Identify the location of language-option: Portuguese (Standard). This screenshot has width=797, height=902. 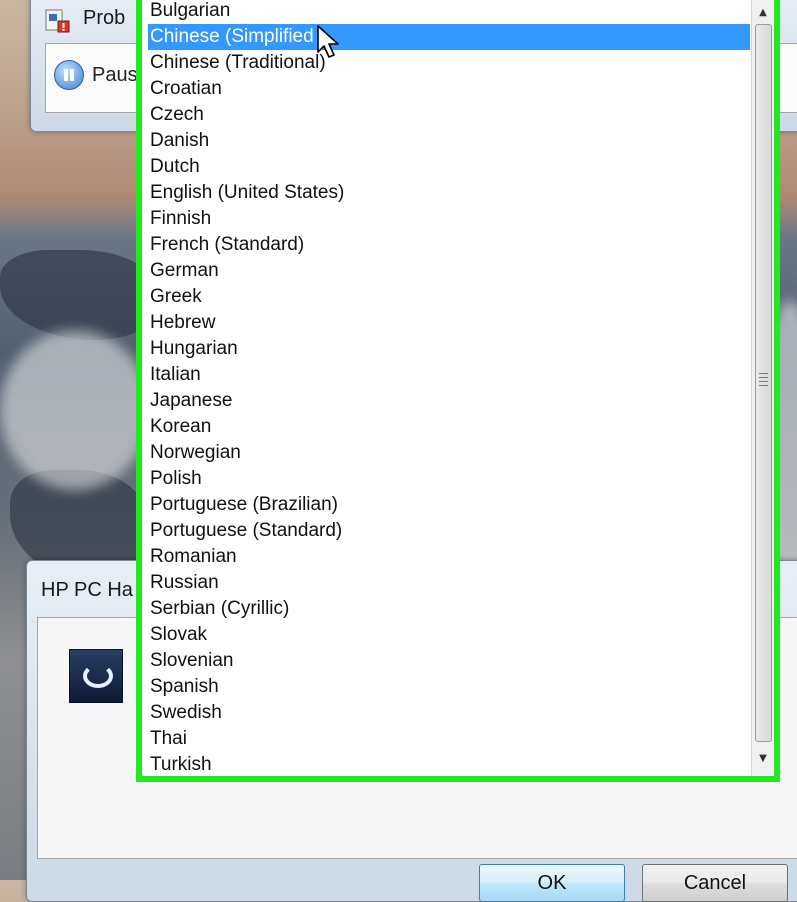
(449, 531).